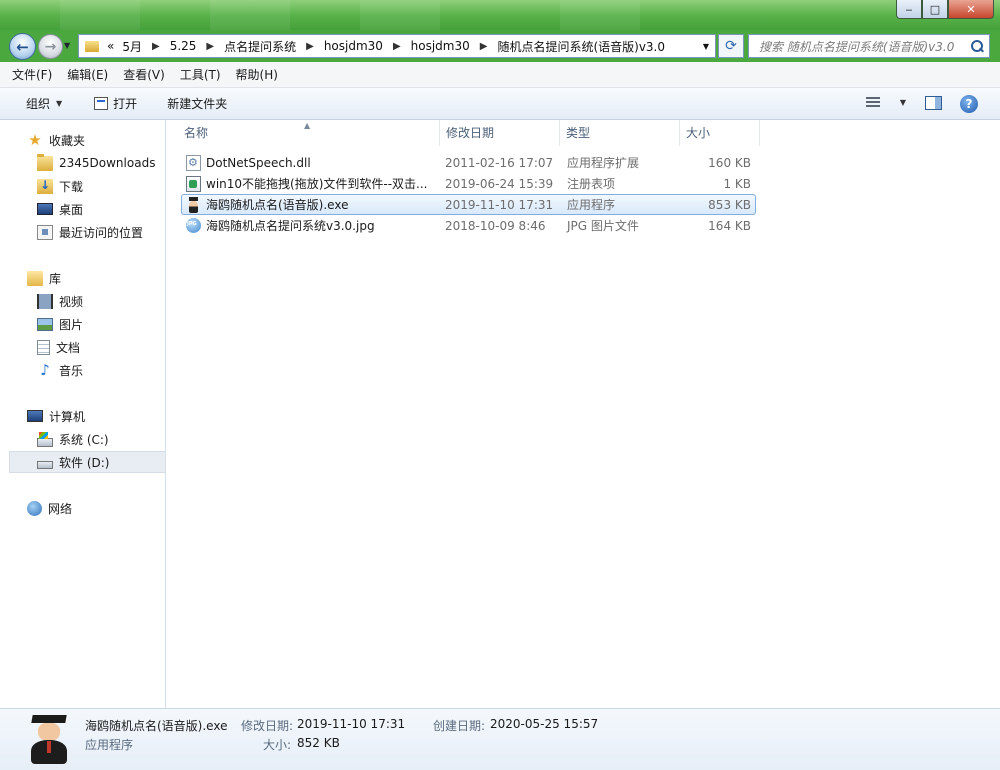  Describe the element at coordinates (59, 103) in the screenshot. I see `dropdown-arrow-icon: ▼` at that location.